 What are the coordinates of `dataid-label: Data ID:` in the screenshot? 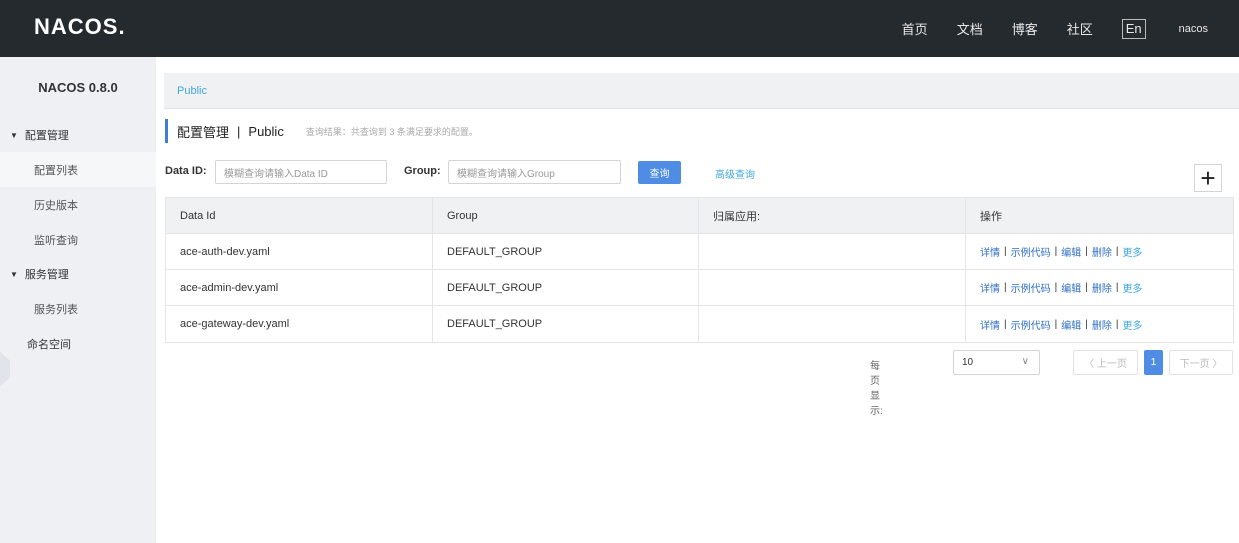 It's located at (186, 171).